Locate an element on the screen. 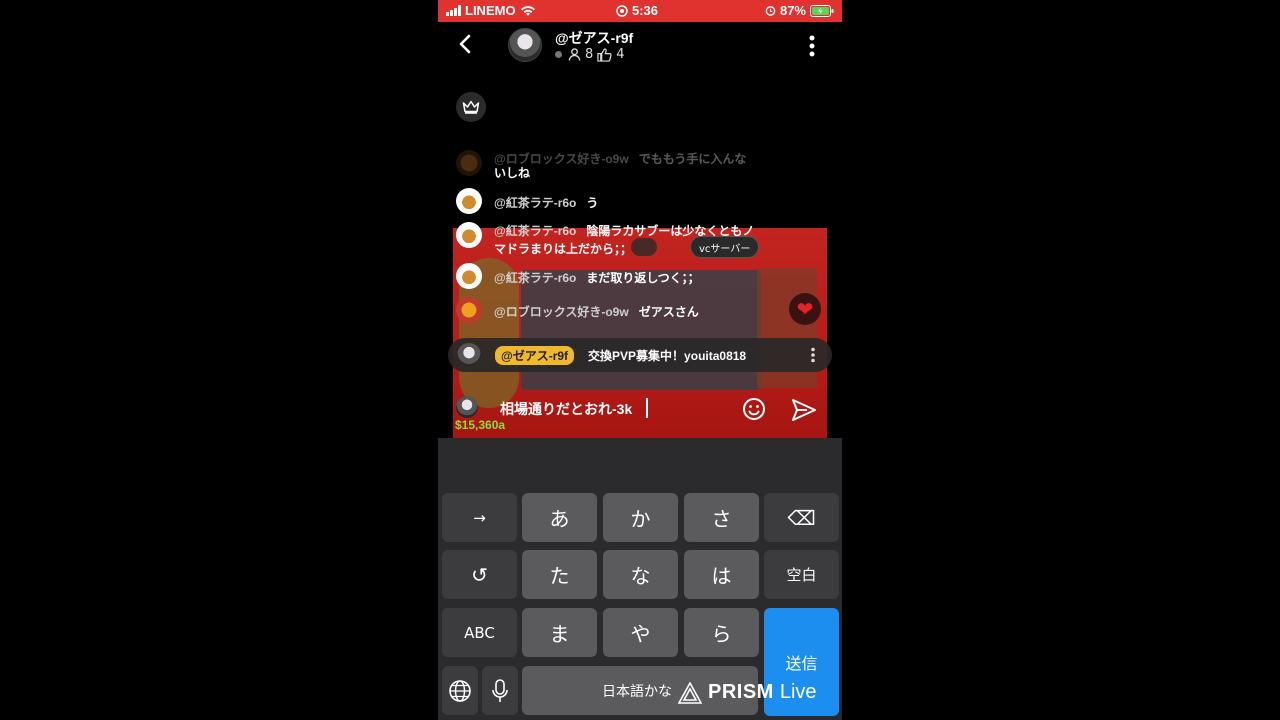 This screenshot has width=1280, height=720. host-name: @ゼアス-r9f is located at coordinates (594, 38).